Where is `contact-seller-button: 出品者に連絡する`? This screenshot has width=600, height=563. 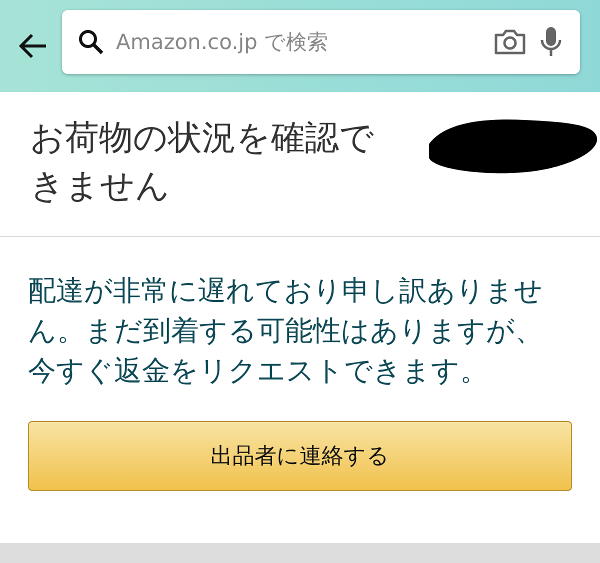
contact-seller-button: 出品者に連絡する is located at coordinates (300, 456).